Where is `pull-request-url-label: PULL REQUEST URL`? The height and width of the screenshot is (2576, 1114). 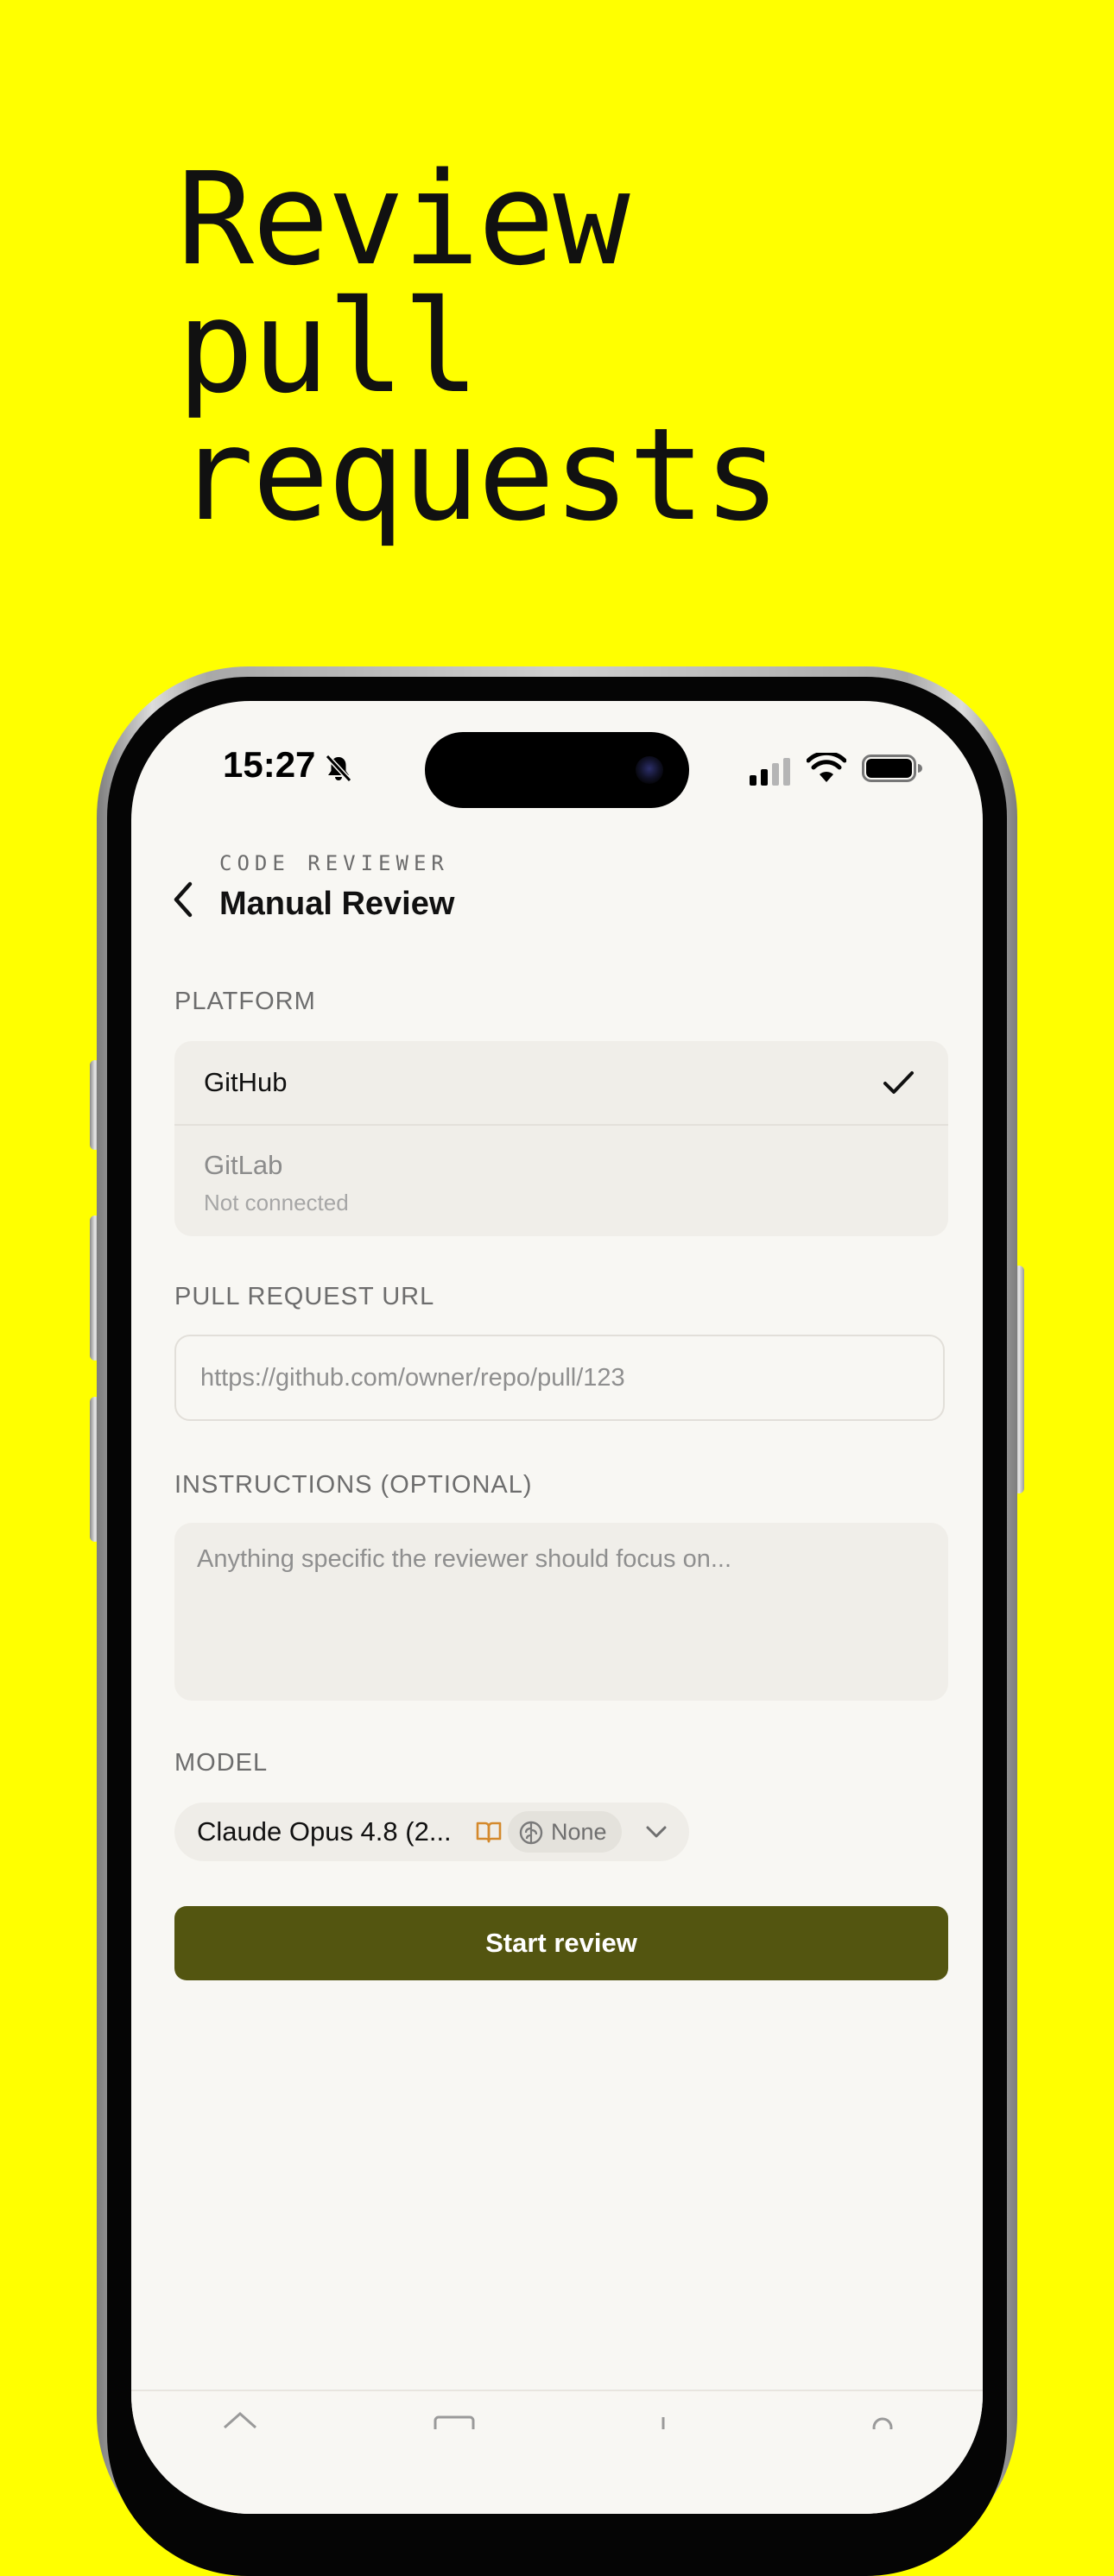 pull-request-url-label: PULL REQUEST URL is located at coordinates (304, 1296).